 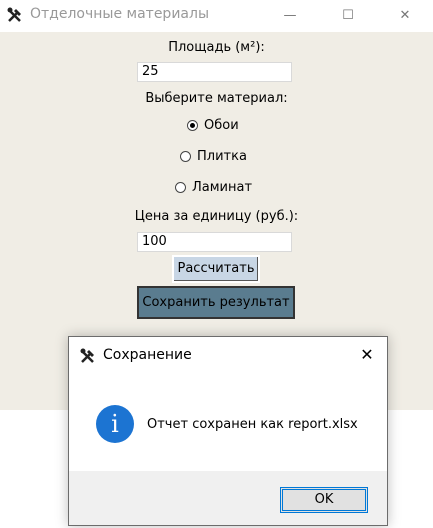 What do you see at coordinates (252, 424) in the screenshot?
I see `dialog-message: Отчет сохранен как report.xlsx` at bounding box center [252, 424].